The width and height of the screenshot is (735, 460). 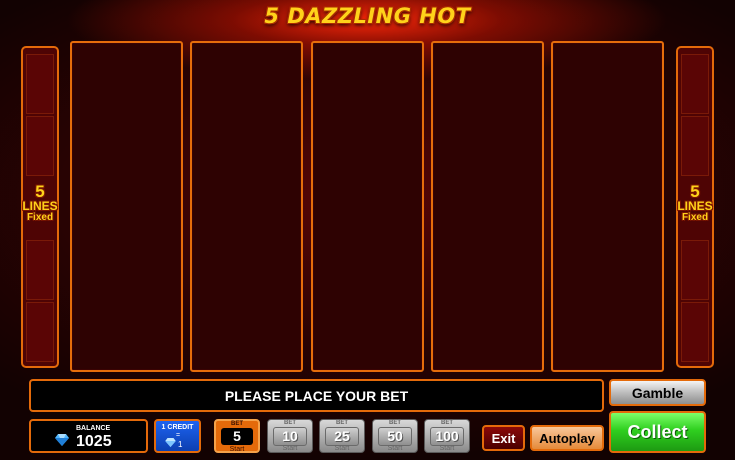 What do you see at coordinates (180, 444) in the screenshot?
I see `credit-value: 1` at bounding box center [180, 444].